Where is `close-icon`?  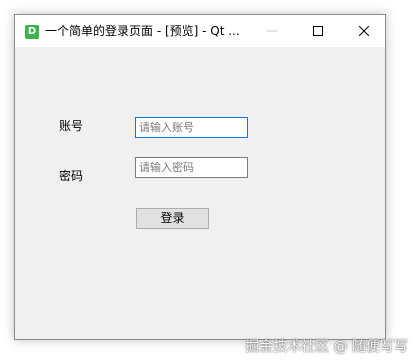 close-icon is located at coordinates (364, 31).